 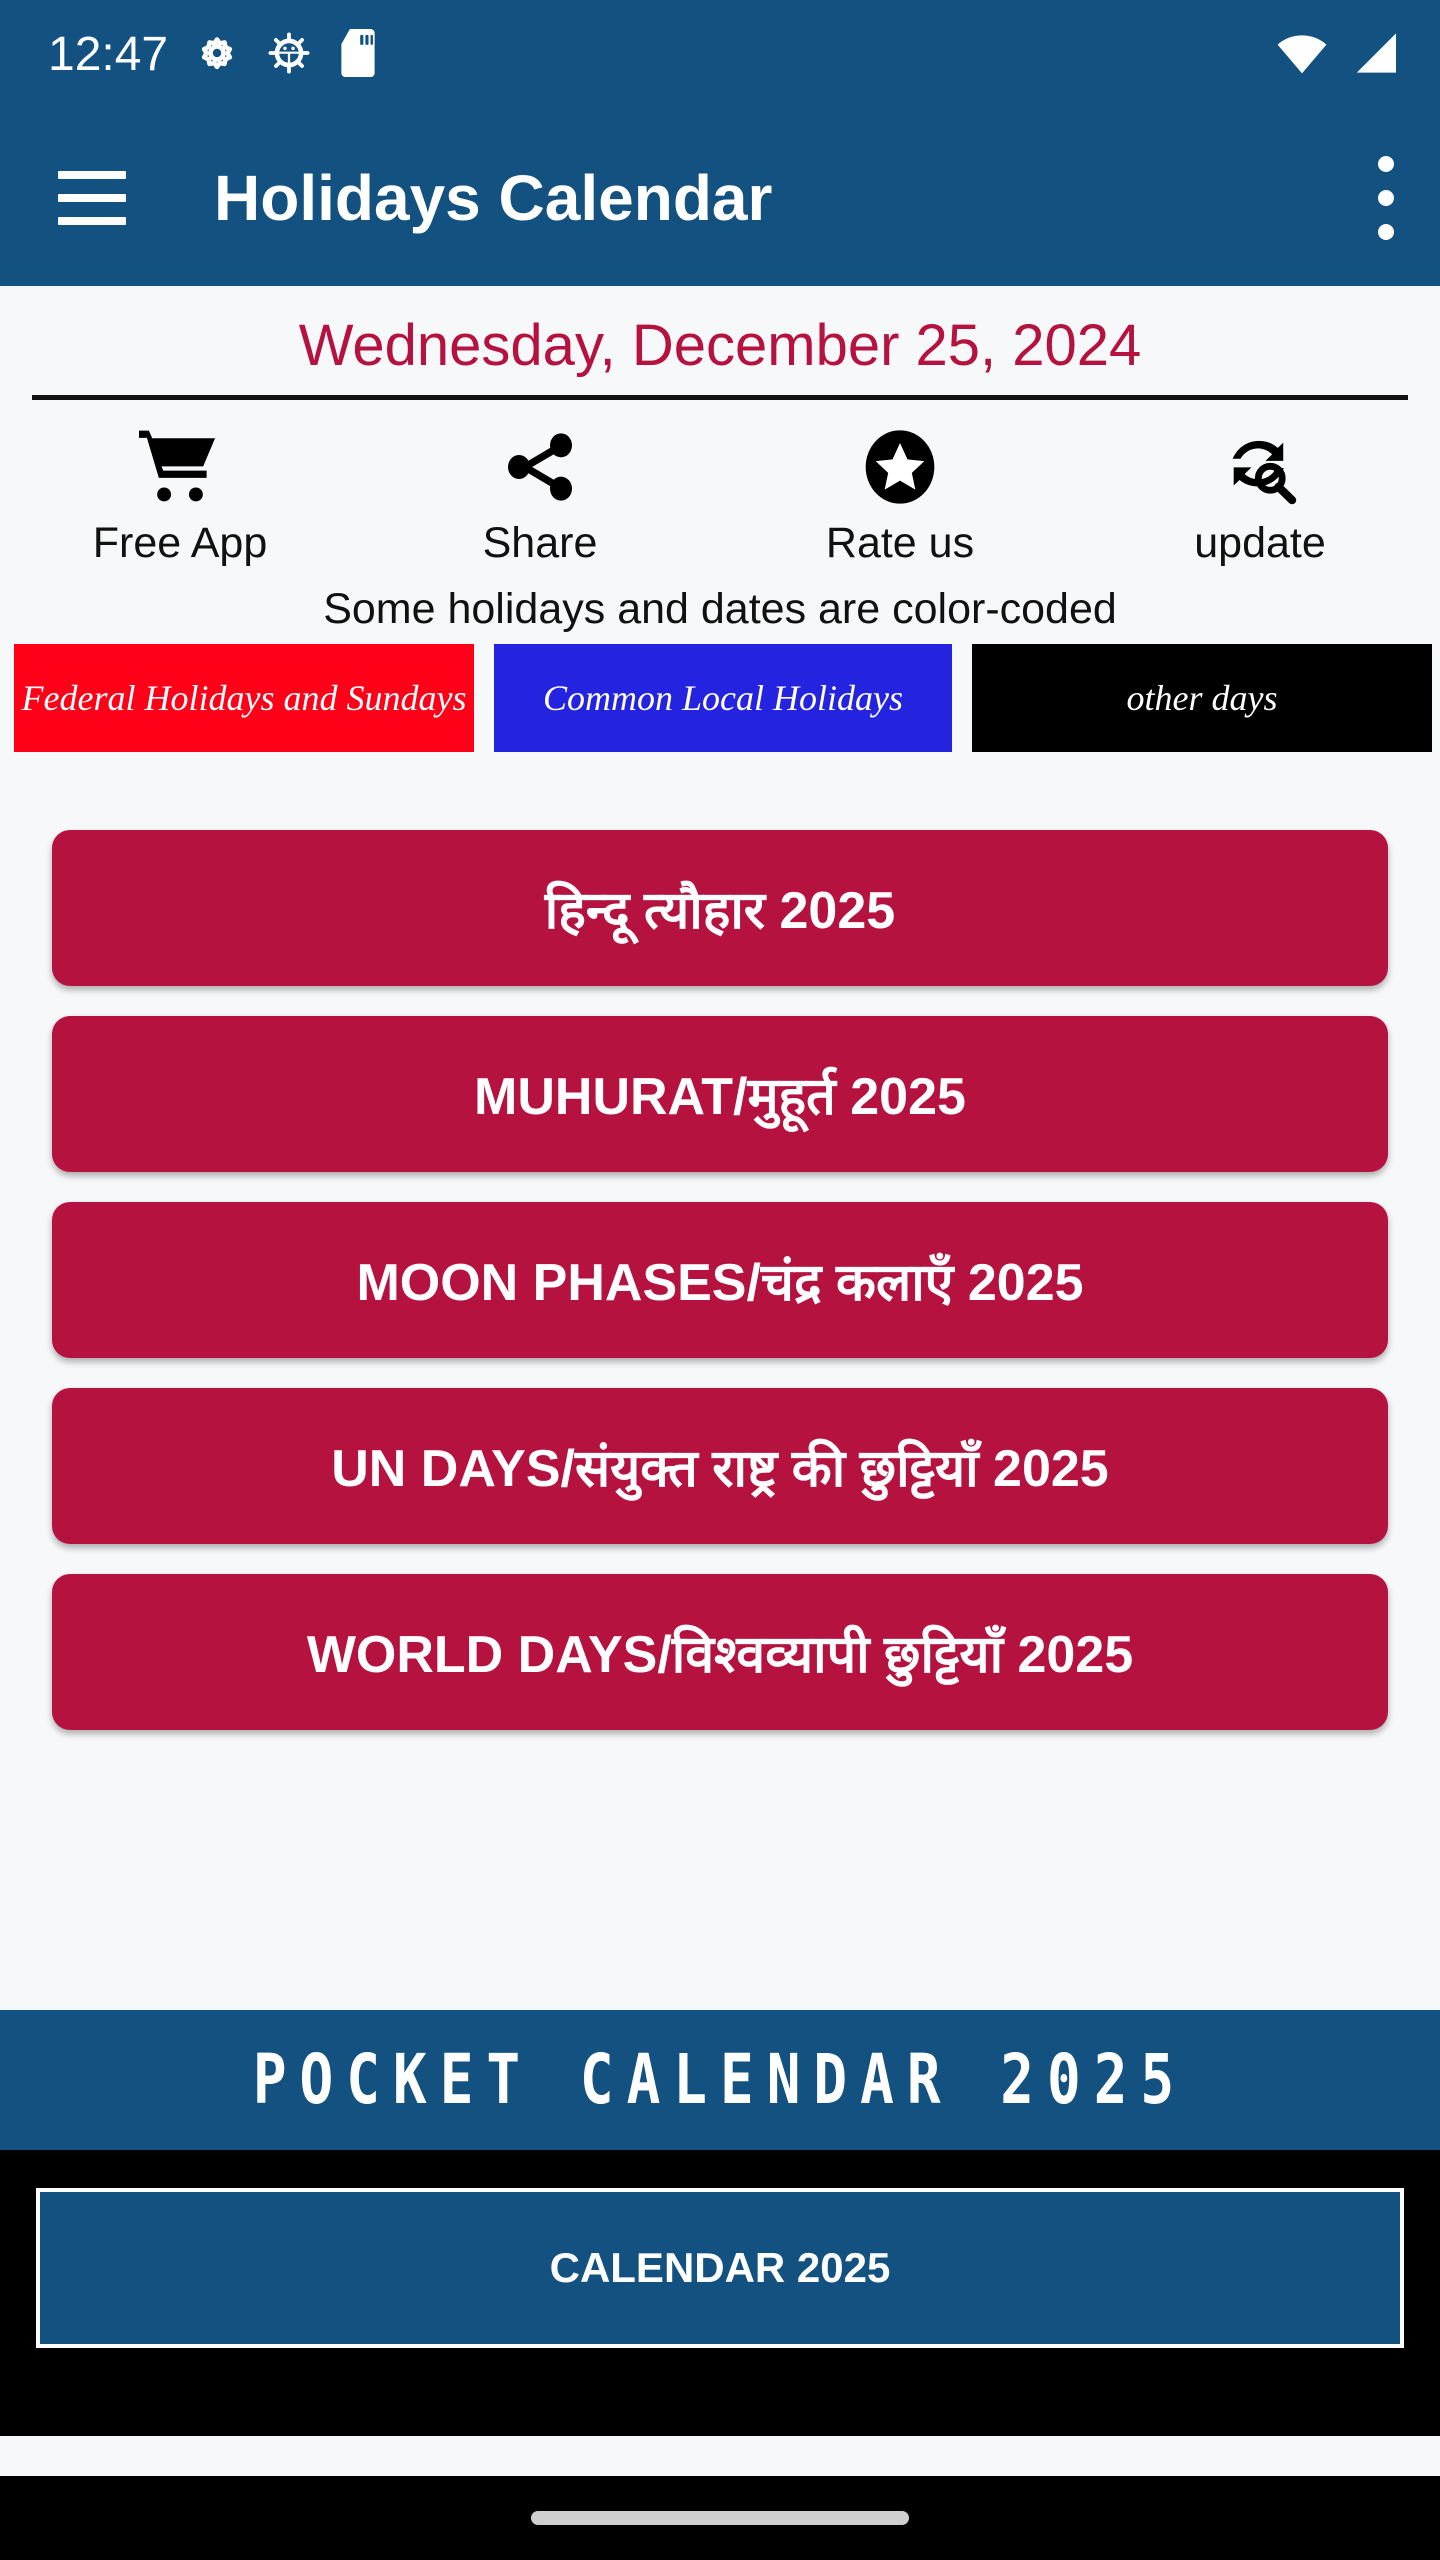 I want to click on moon-phases-button: MOON PHASES/चंद्र कलाएँ 2025, so click(x=720, y=1280).